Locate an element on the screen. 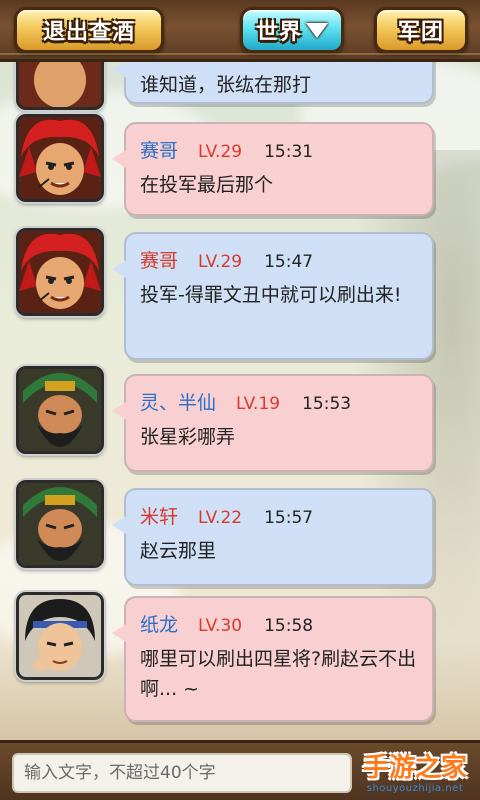  avatar is located at coordinates (60, 86).